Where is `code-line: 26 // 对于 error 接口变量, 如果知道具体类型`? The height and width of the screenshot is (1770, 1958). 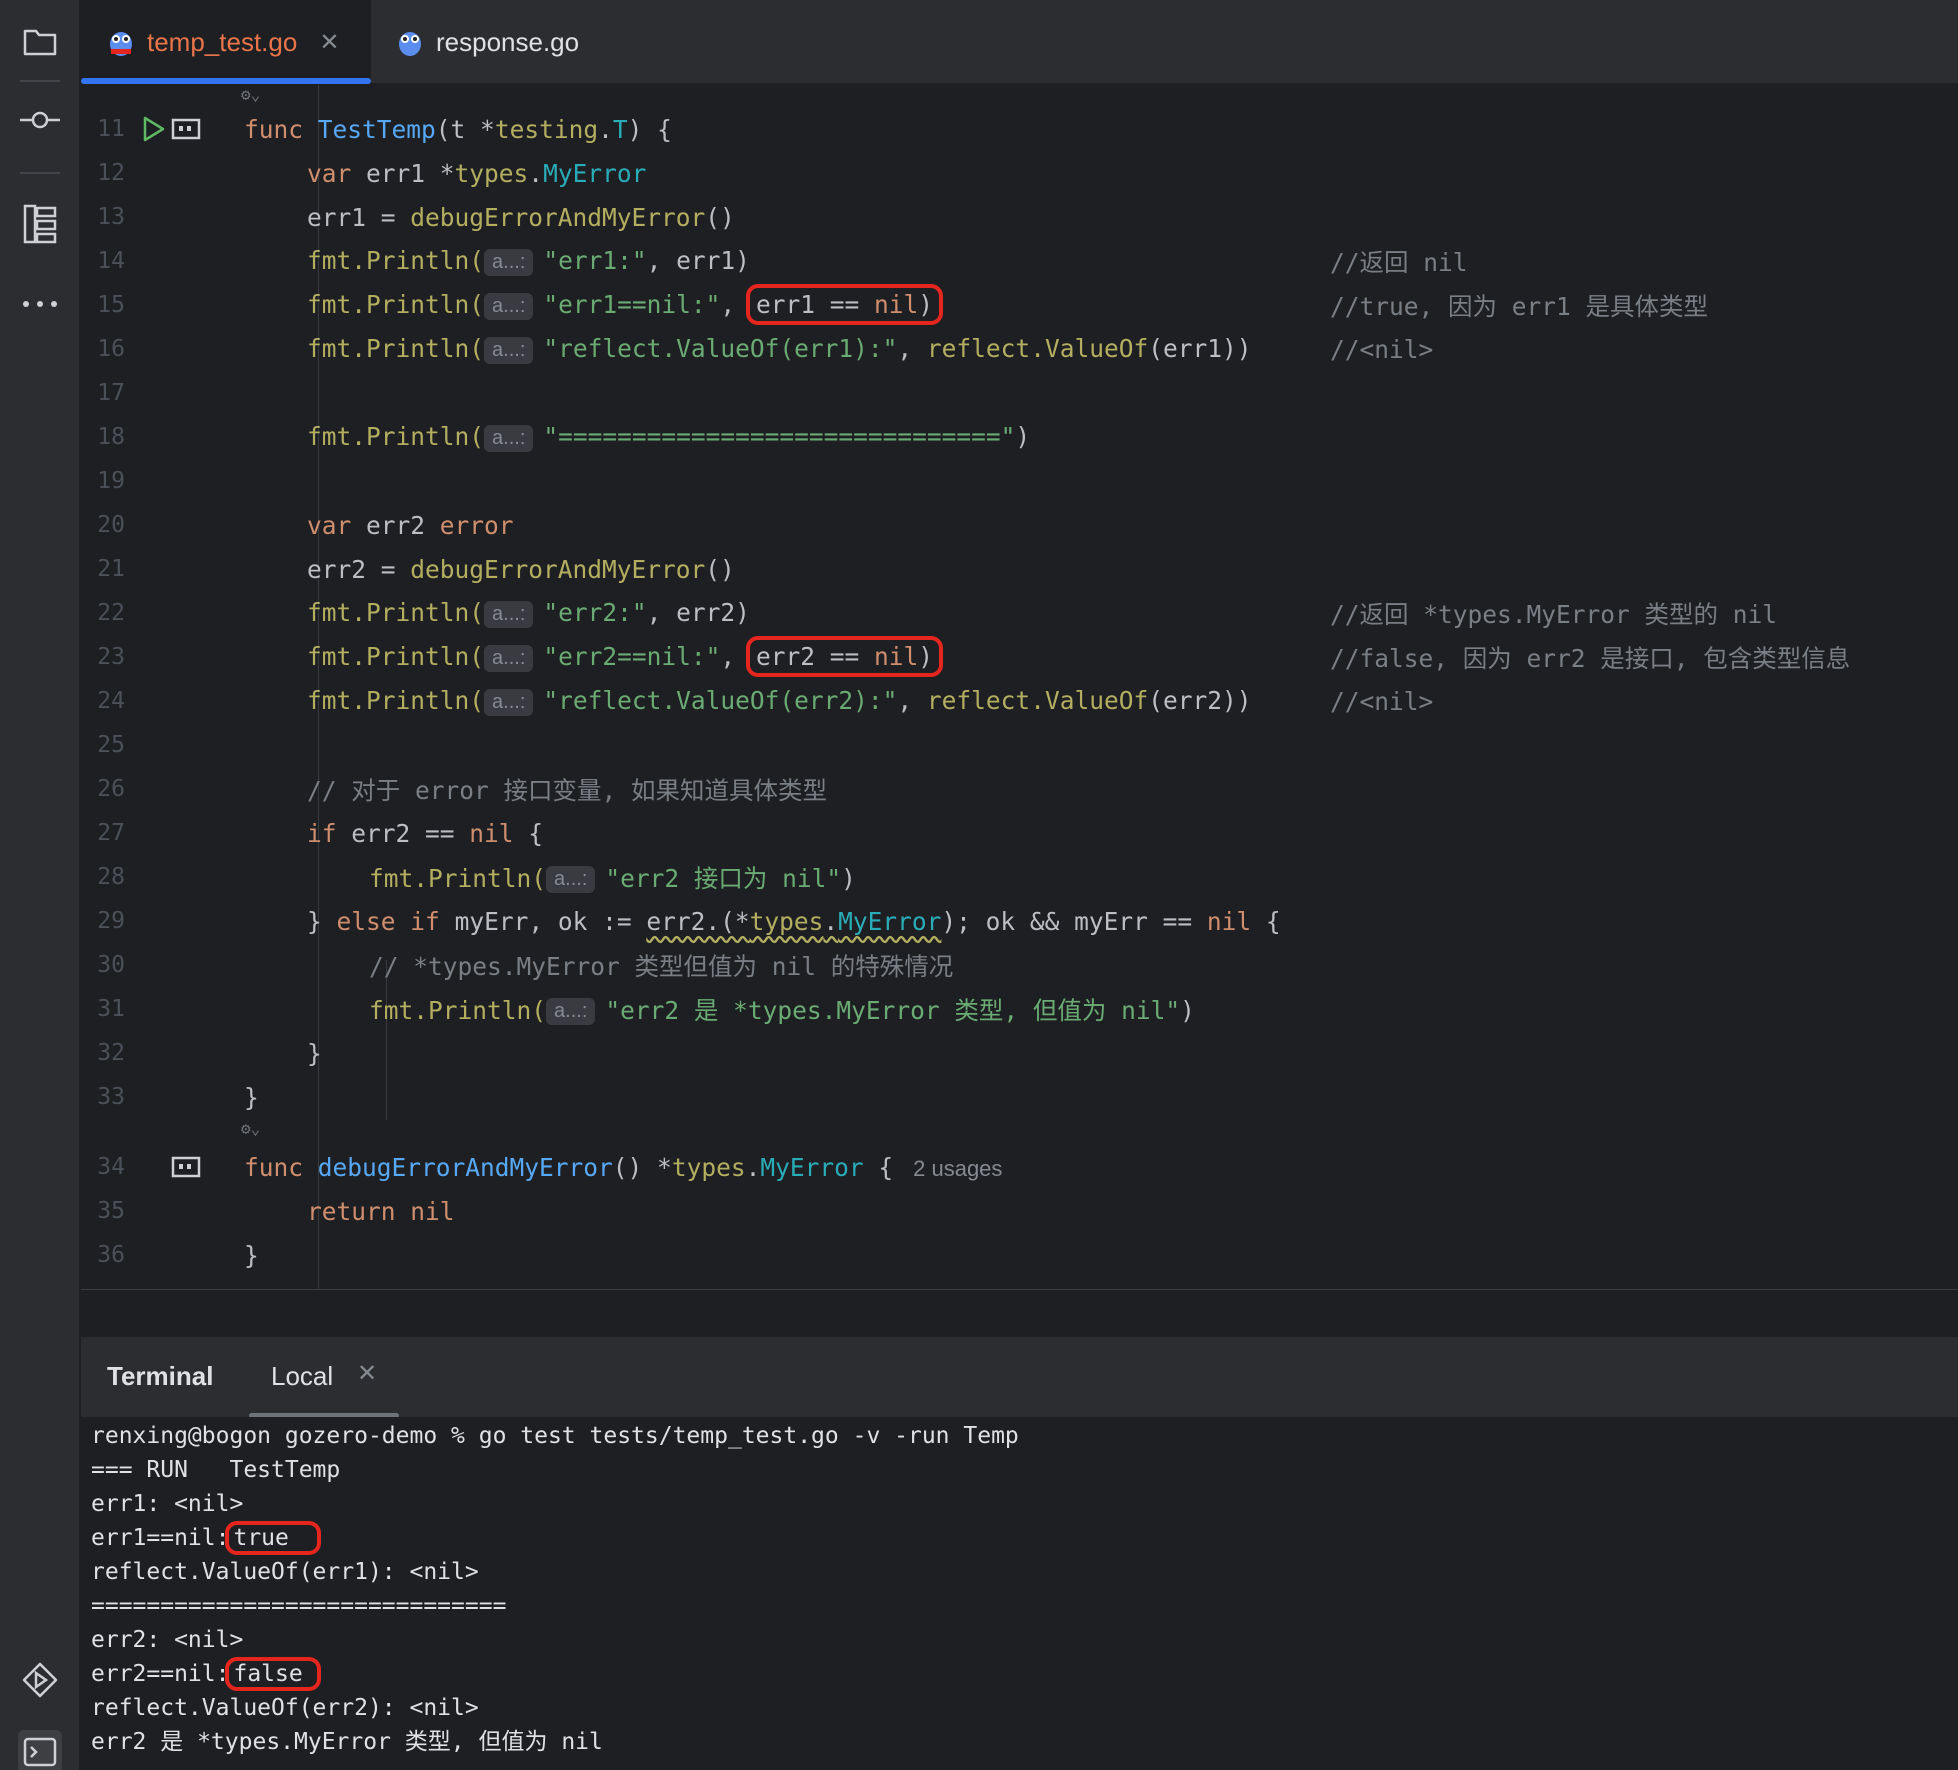
code-line: 26 // 对于 error 接口变量, 如果知道具体类型 is located at coordinates (1019, 789).